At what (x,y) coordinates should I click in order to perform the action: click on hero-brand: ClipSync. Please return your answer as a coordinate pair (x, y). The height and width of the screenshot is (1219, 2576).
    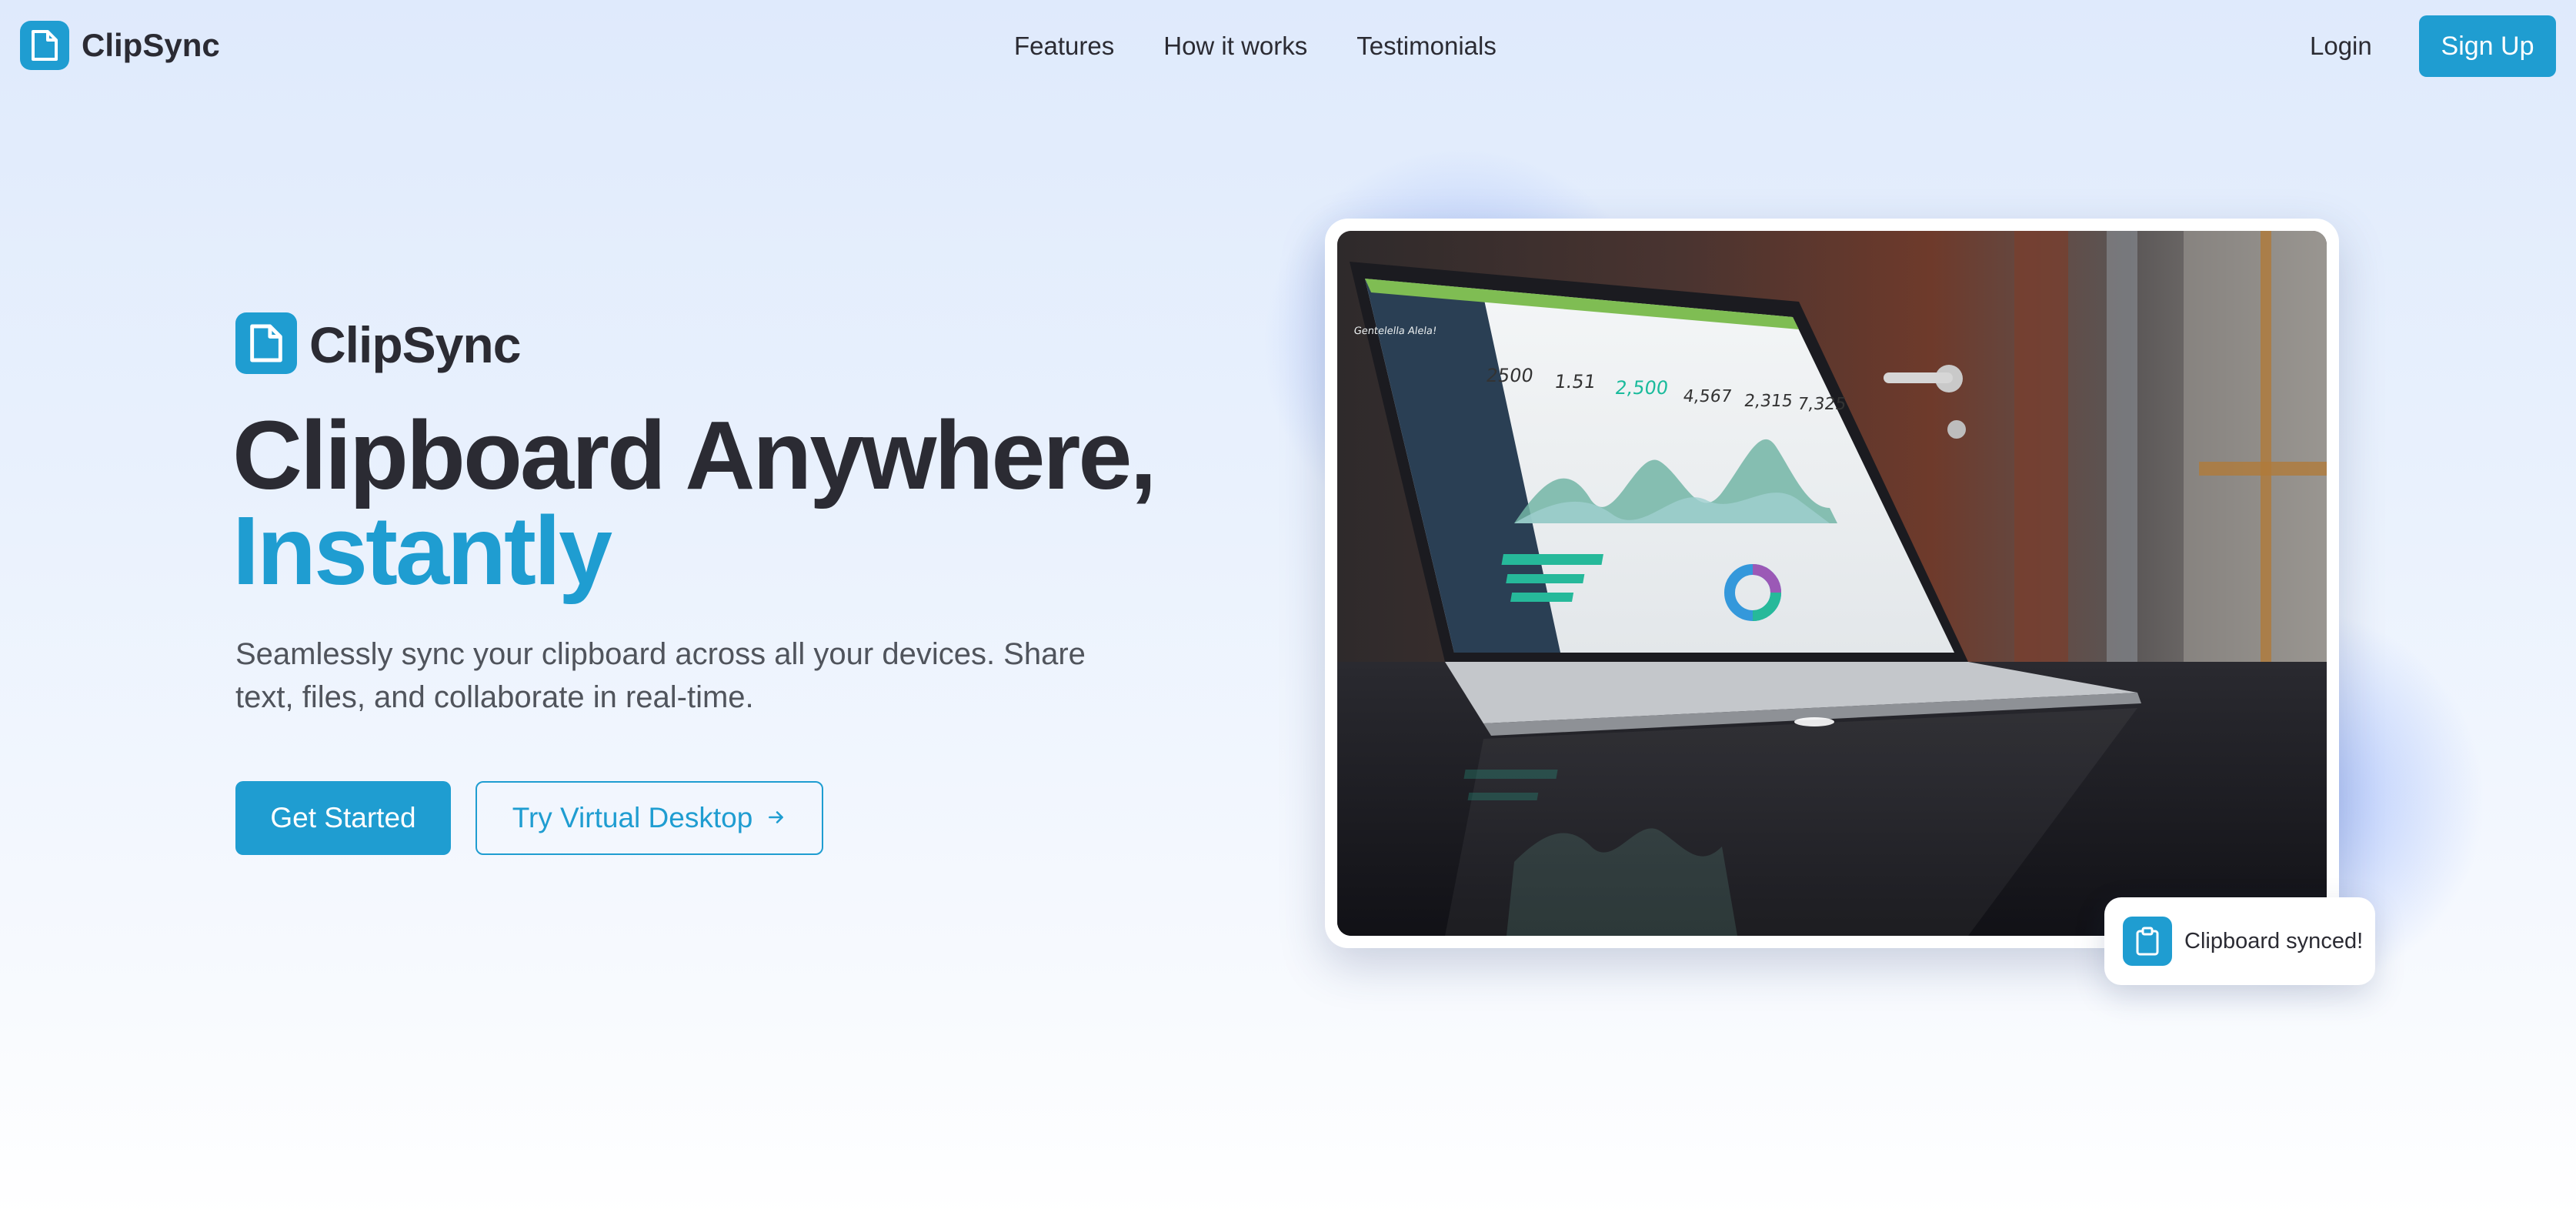
    Looking at the image, I should click on (415, 344).